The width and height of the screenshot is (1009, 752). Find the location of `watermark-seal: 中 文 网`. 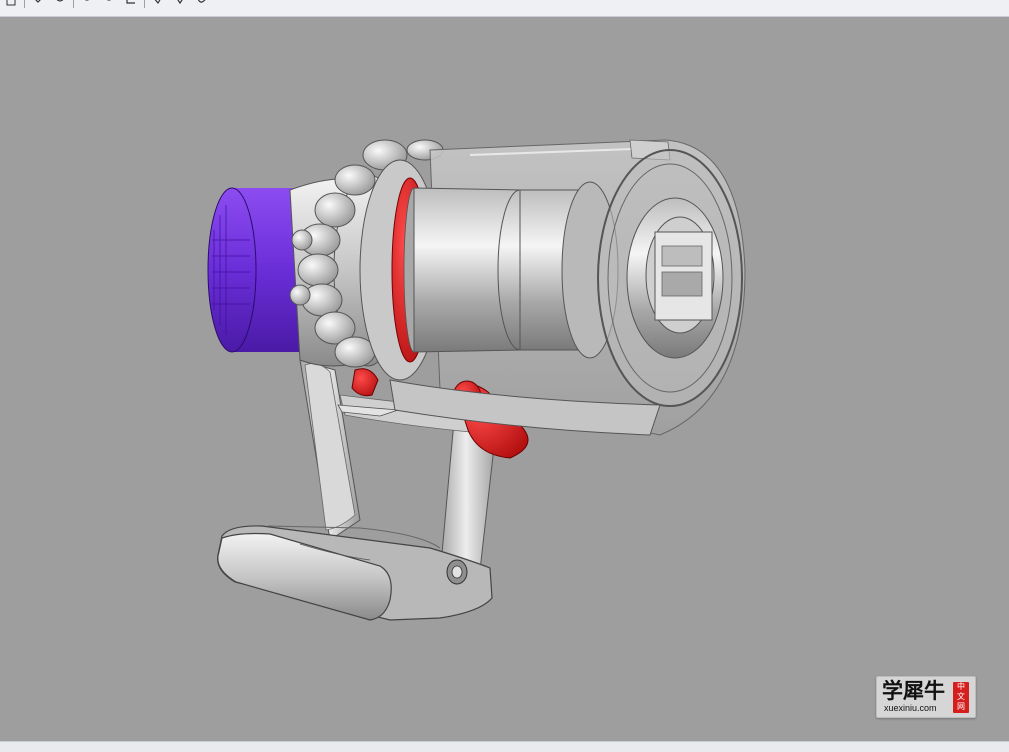

watermark-seal: 中 文 网 is located at coordinates (961, 697).